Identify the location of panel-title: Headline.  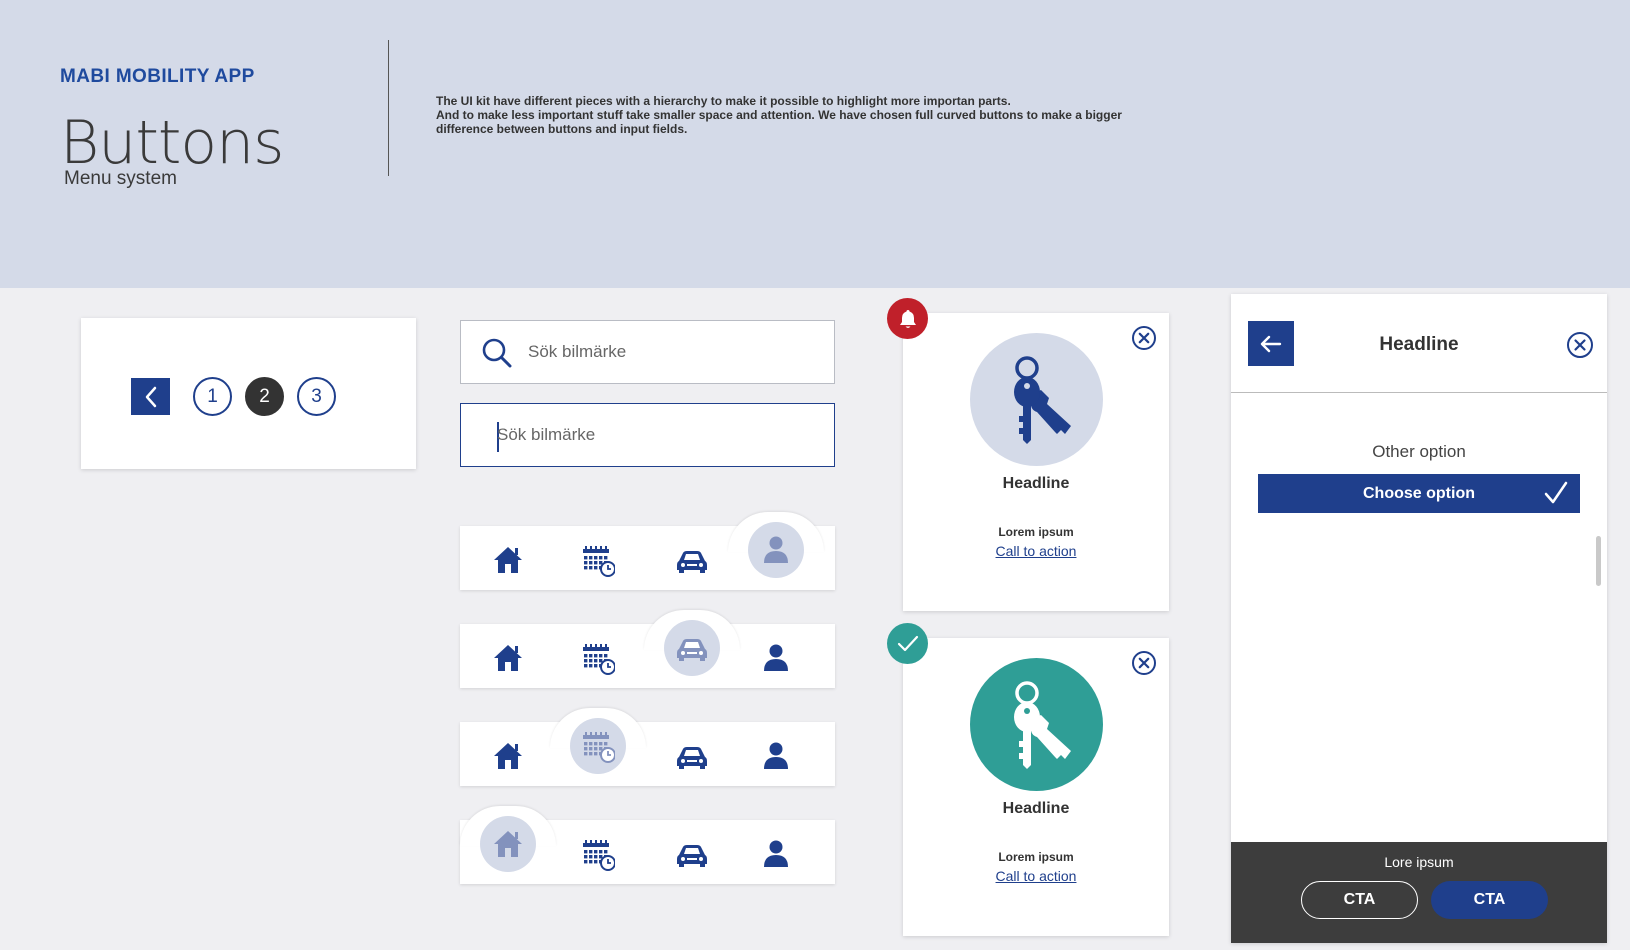
(1419, 344).